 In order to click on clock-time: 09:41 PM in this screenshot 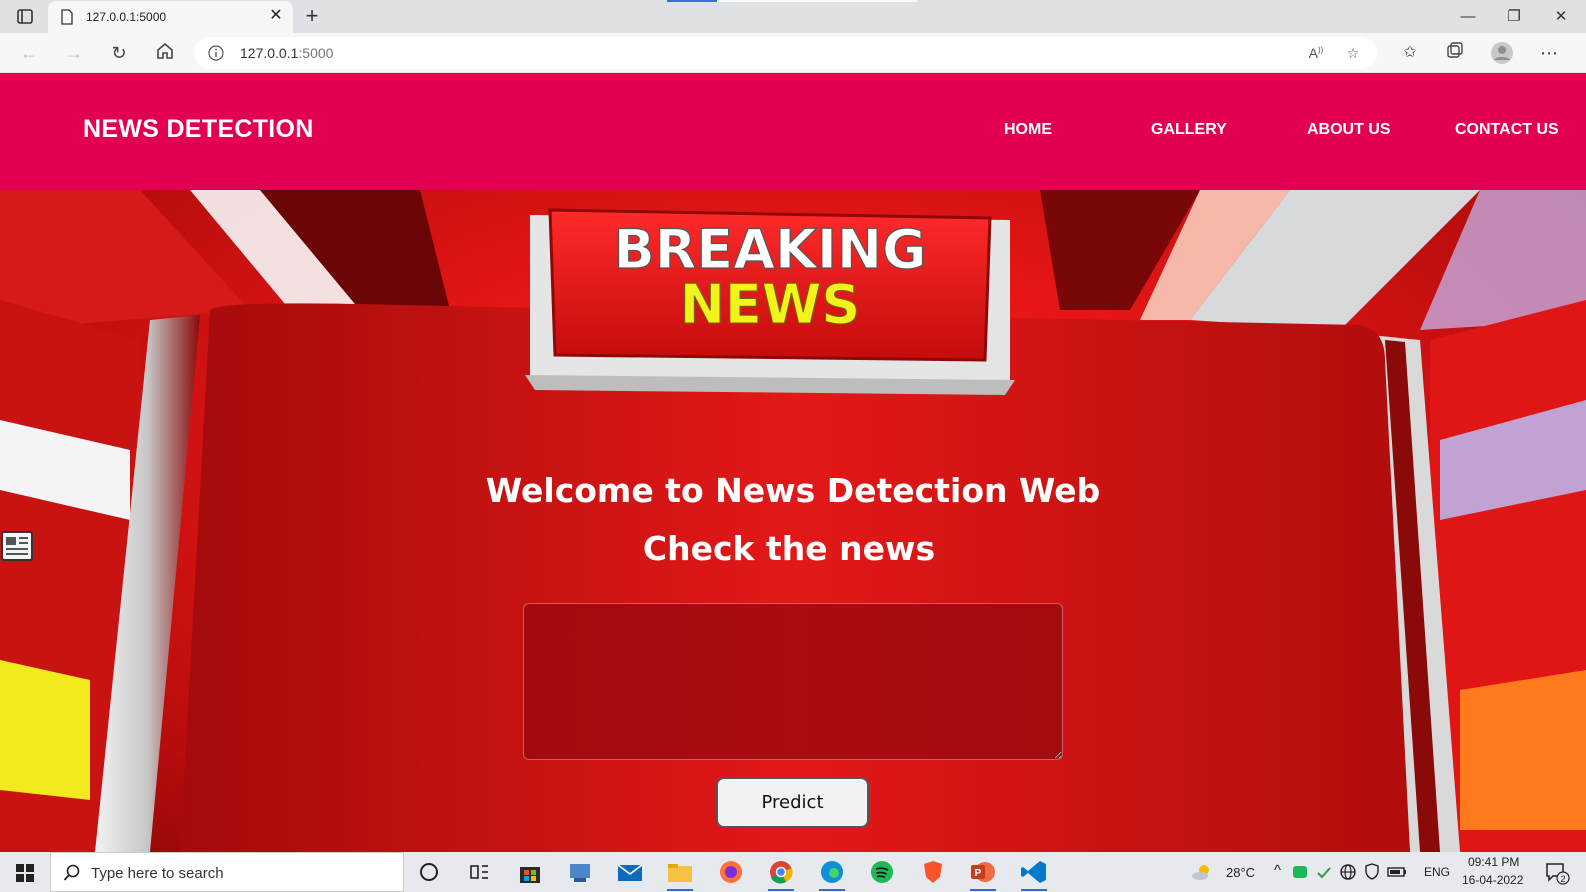, I will do `click(1493, 862)`.